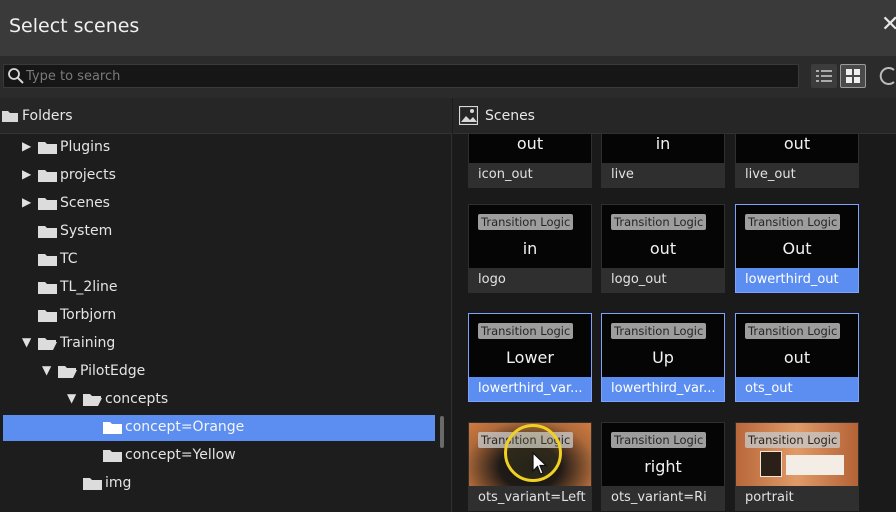 Image resolution: width=896 pixels, height=512 pixels. Describe the element at coordinates (771, 464) in the screenshot. I see `portrait-photo` at that location.